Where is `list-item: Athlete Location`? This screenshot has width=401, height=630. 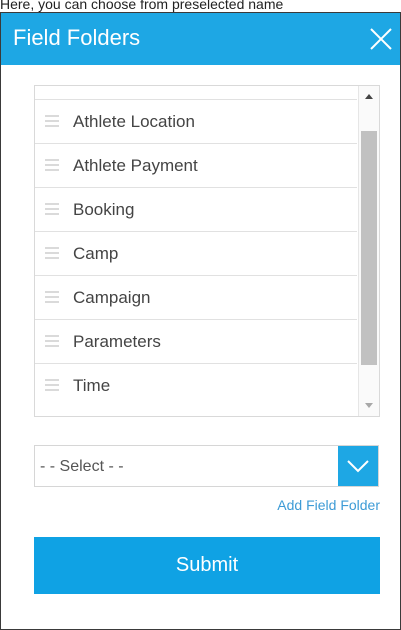
list-item: Athlete Location is located at coordinates (196, 122).